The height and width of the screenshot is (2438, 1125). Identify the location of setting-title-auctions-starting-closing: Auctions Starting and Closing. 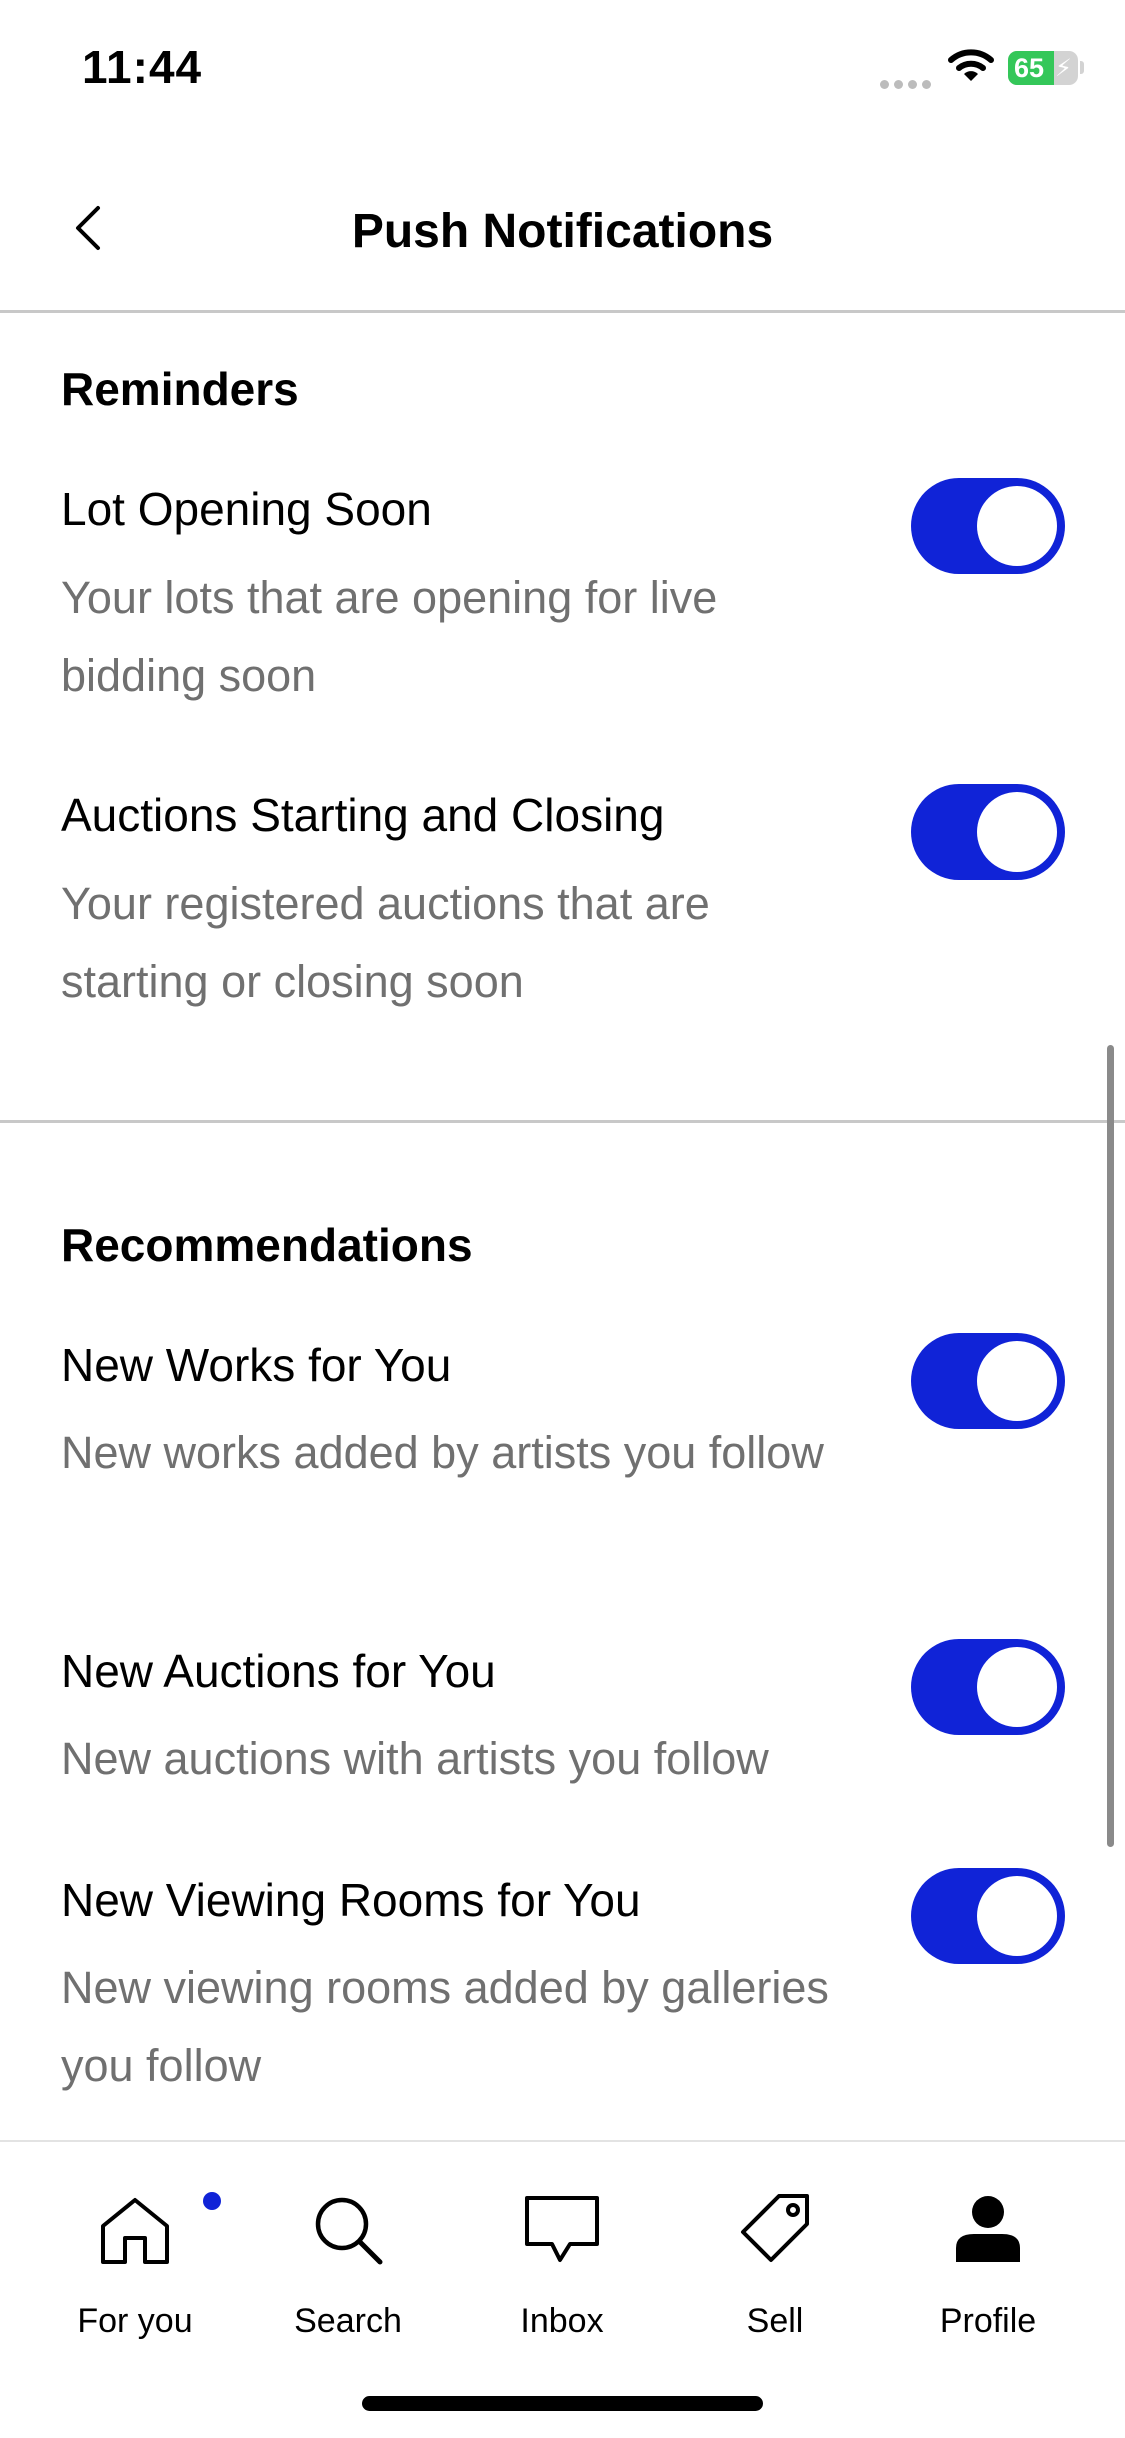
(363, 815).